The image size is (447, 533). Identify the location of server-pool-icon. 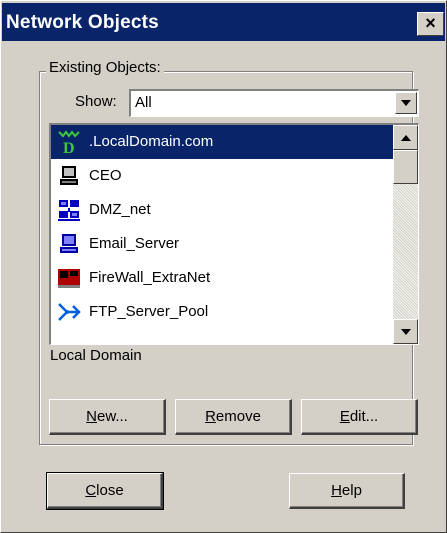
(69, 312).